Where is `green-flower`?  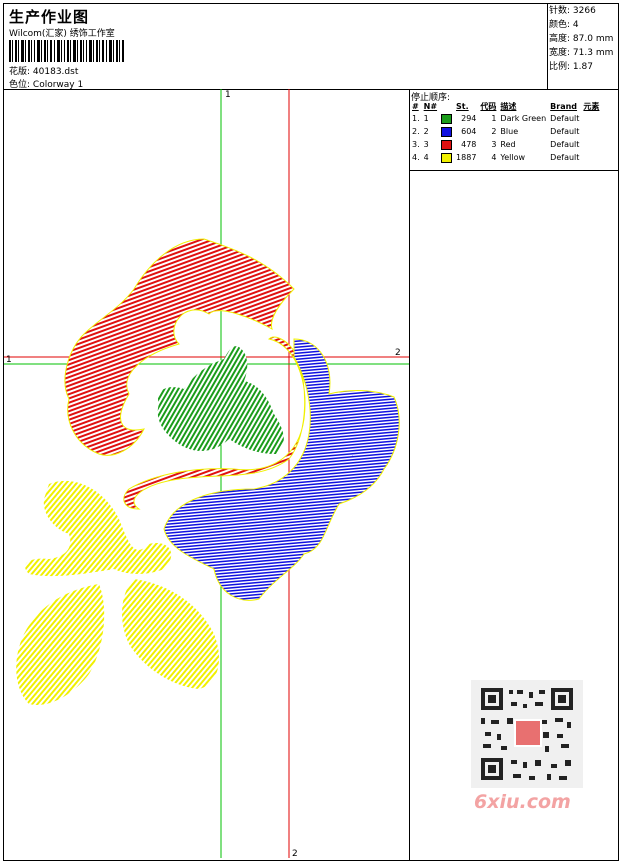
green-flower is located at coordinates (220, 400).